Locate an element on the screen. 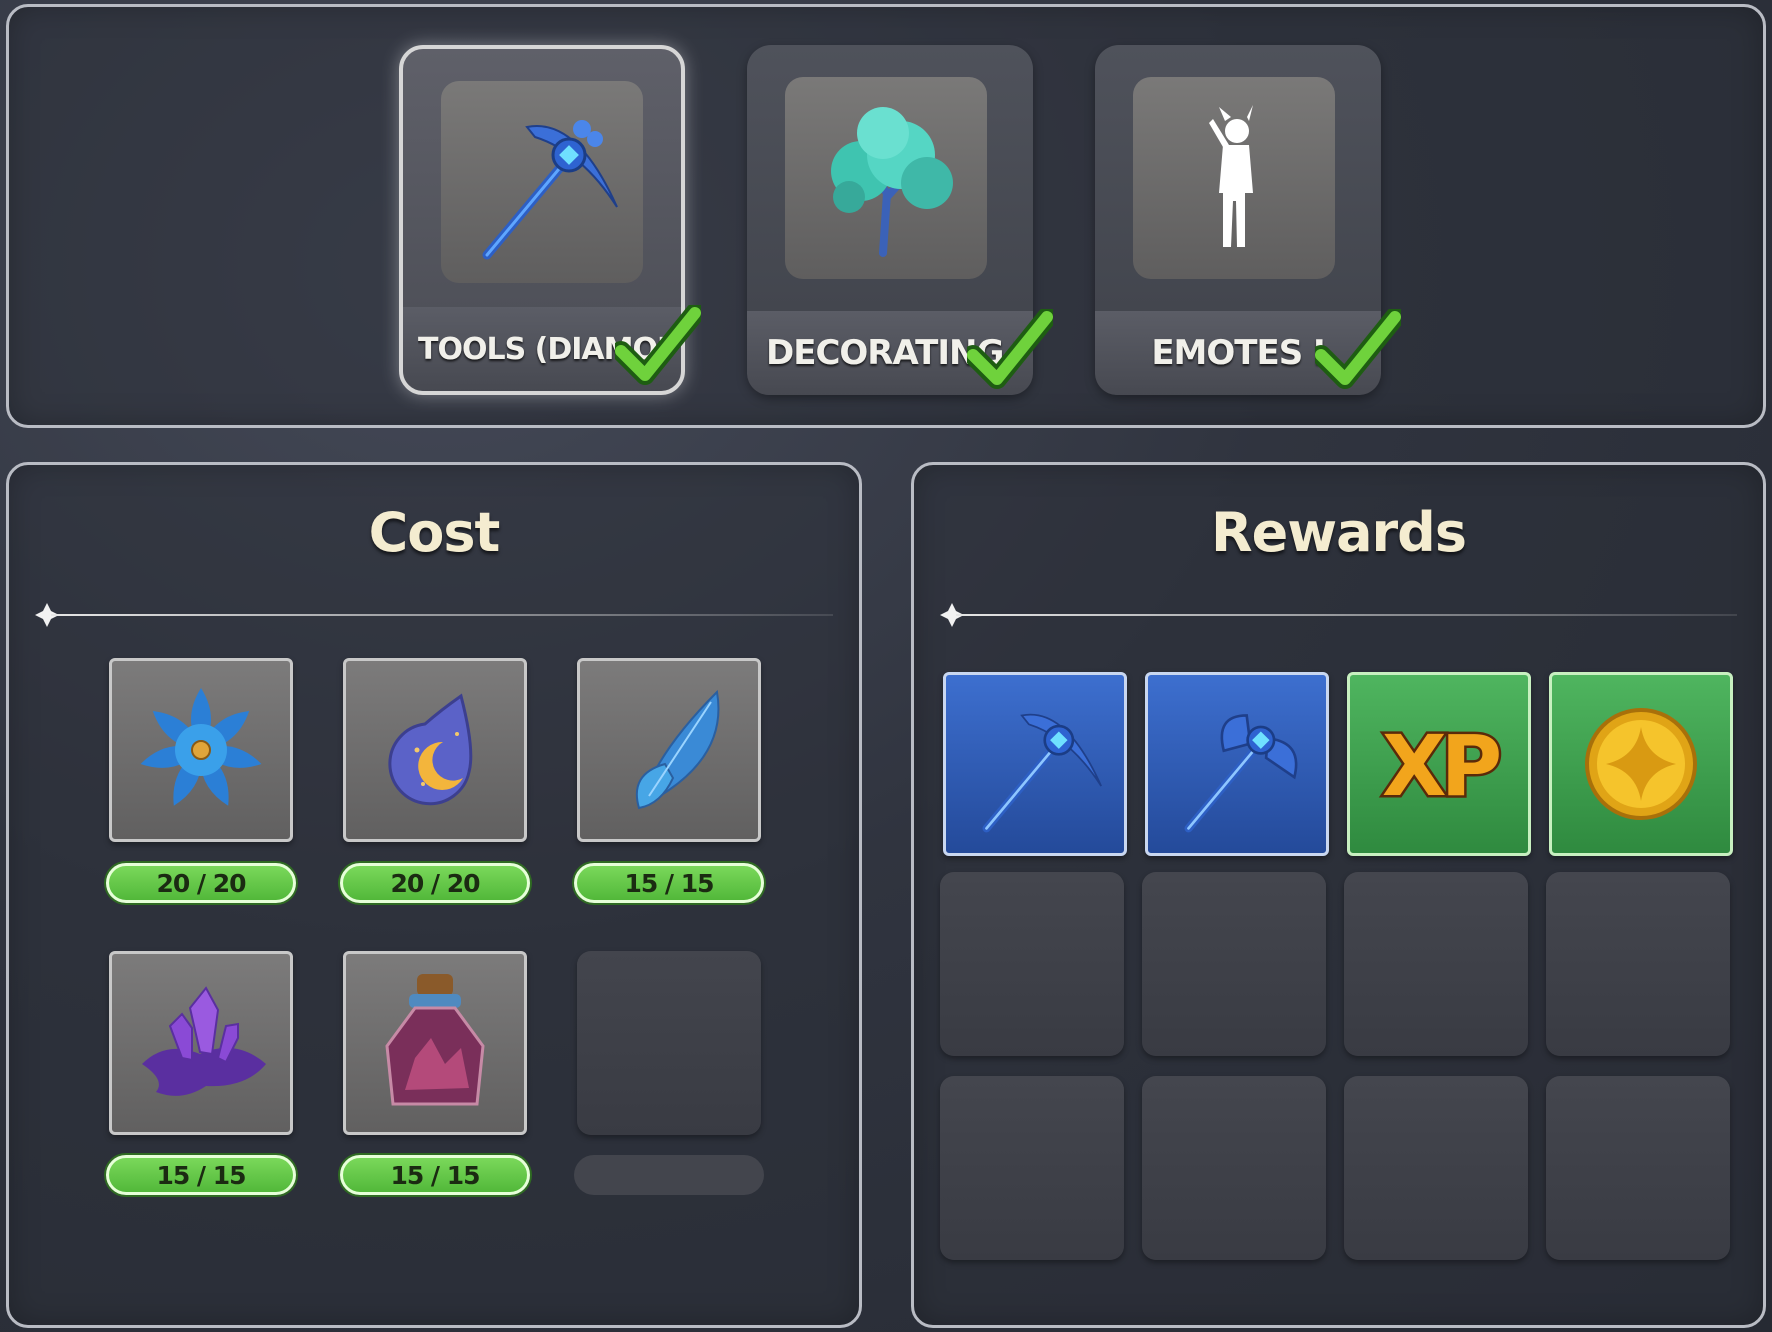 The image size is (1772, 1332). skill-label: EMOTES I is located at coordinates (1238, 353).